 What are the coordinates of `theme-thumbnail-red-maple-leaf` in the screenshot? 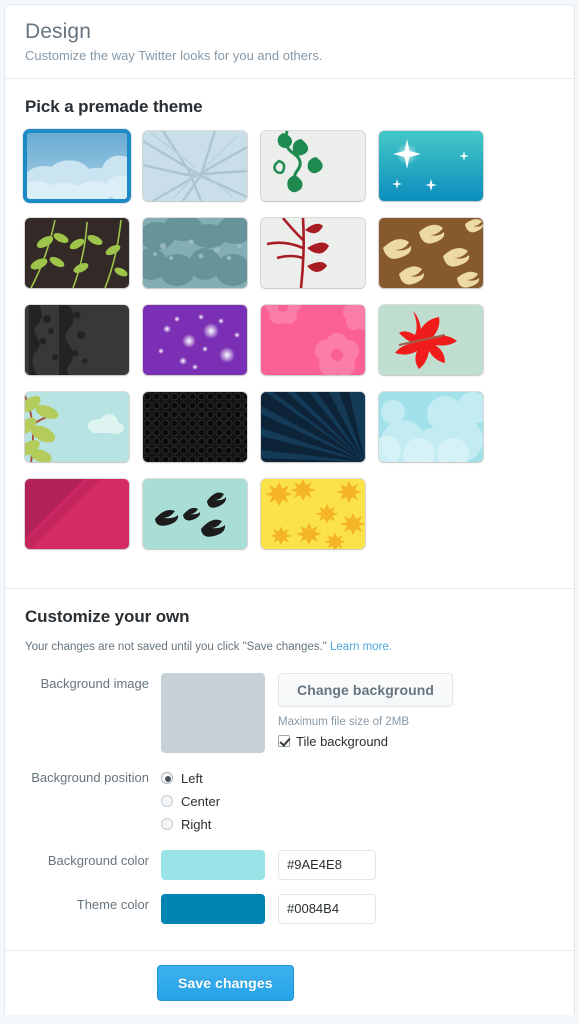 It's located at (431, 339).